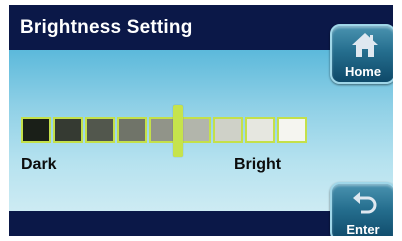 This screenshot has height=241, width=402. What do you see at coordinates (365, 45) in the screenshot?
I see `home-icon` at bounding box center [365, 45].